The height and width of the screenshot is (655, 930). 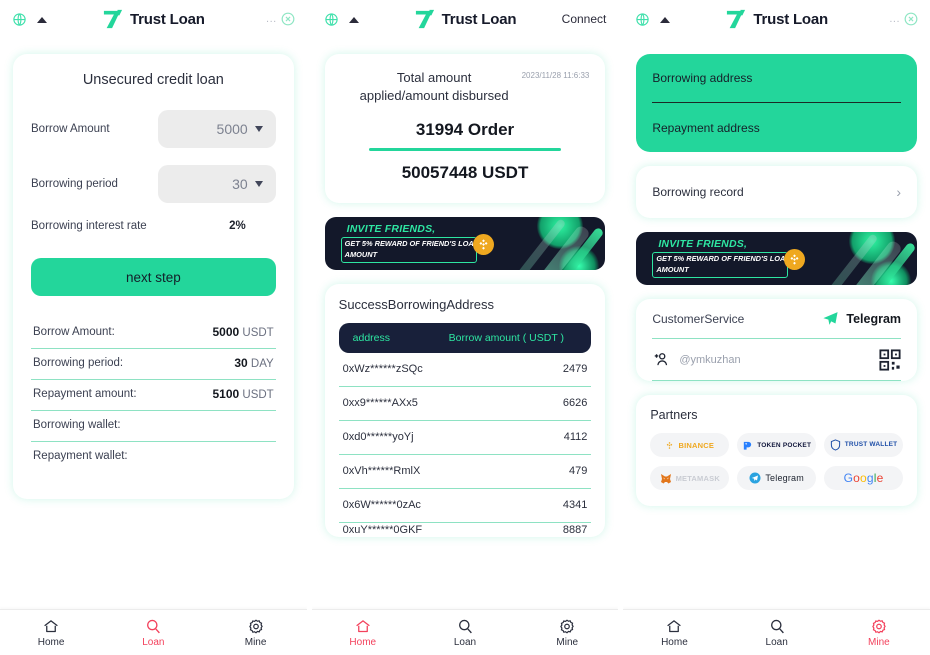 I want to click on cell-amount: 4112, so click(x=575, y=437).